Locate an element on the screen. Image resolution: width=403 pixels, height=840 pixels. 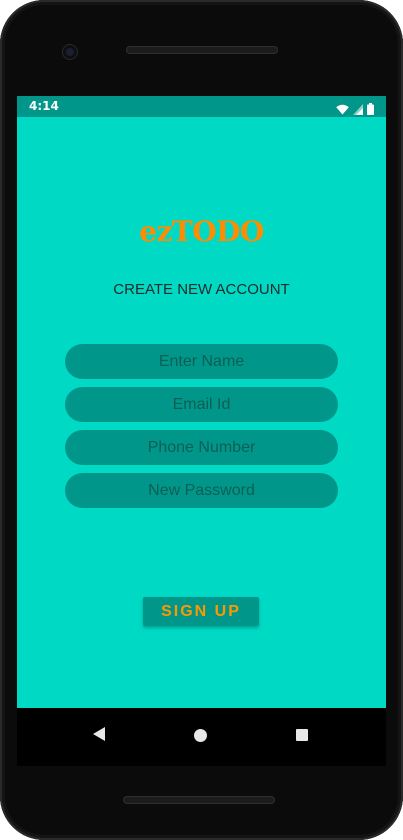
name-field: Enter Name is located at coordinates (201, 361).